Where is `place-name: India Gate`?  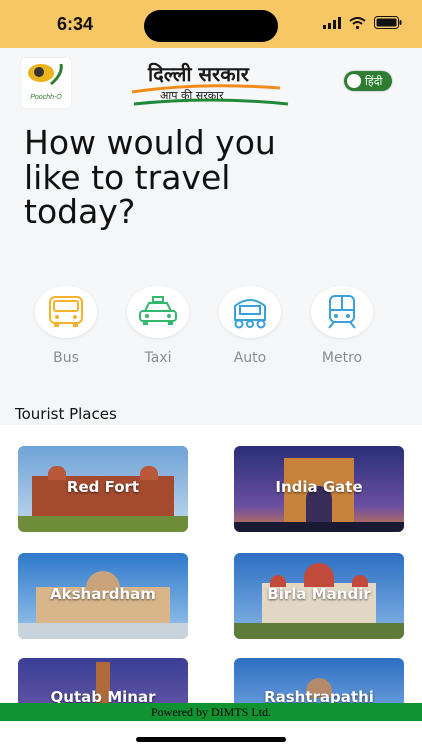 place-name: India Gate is located at coordinates (319, 487).